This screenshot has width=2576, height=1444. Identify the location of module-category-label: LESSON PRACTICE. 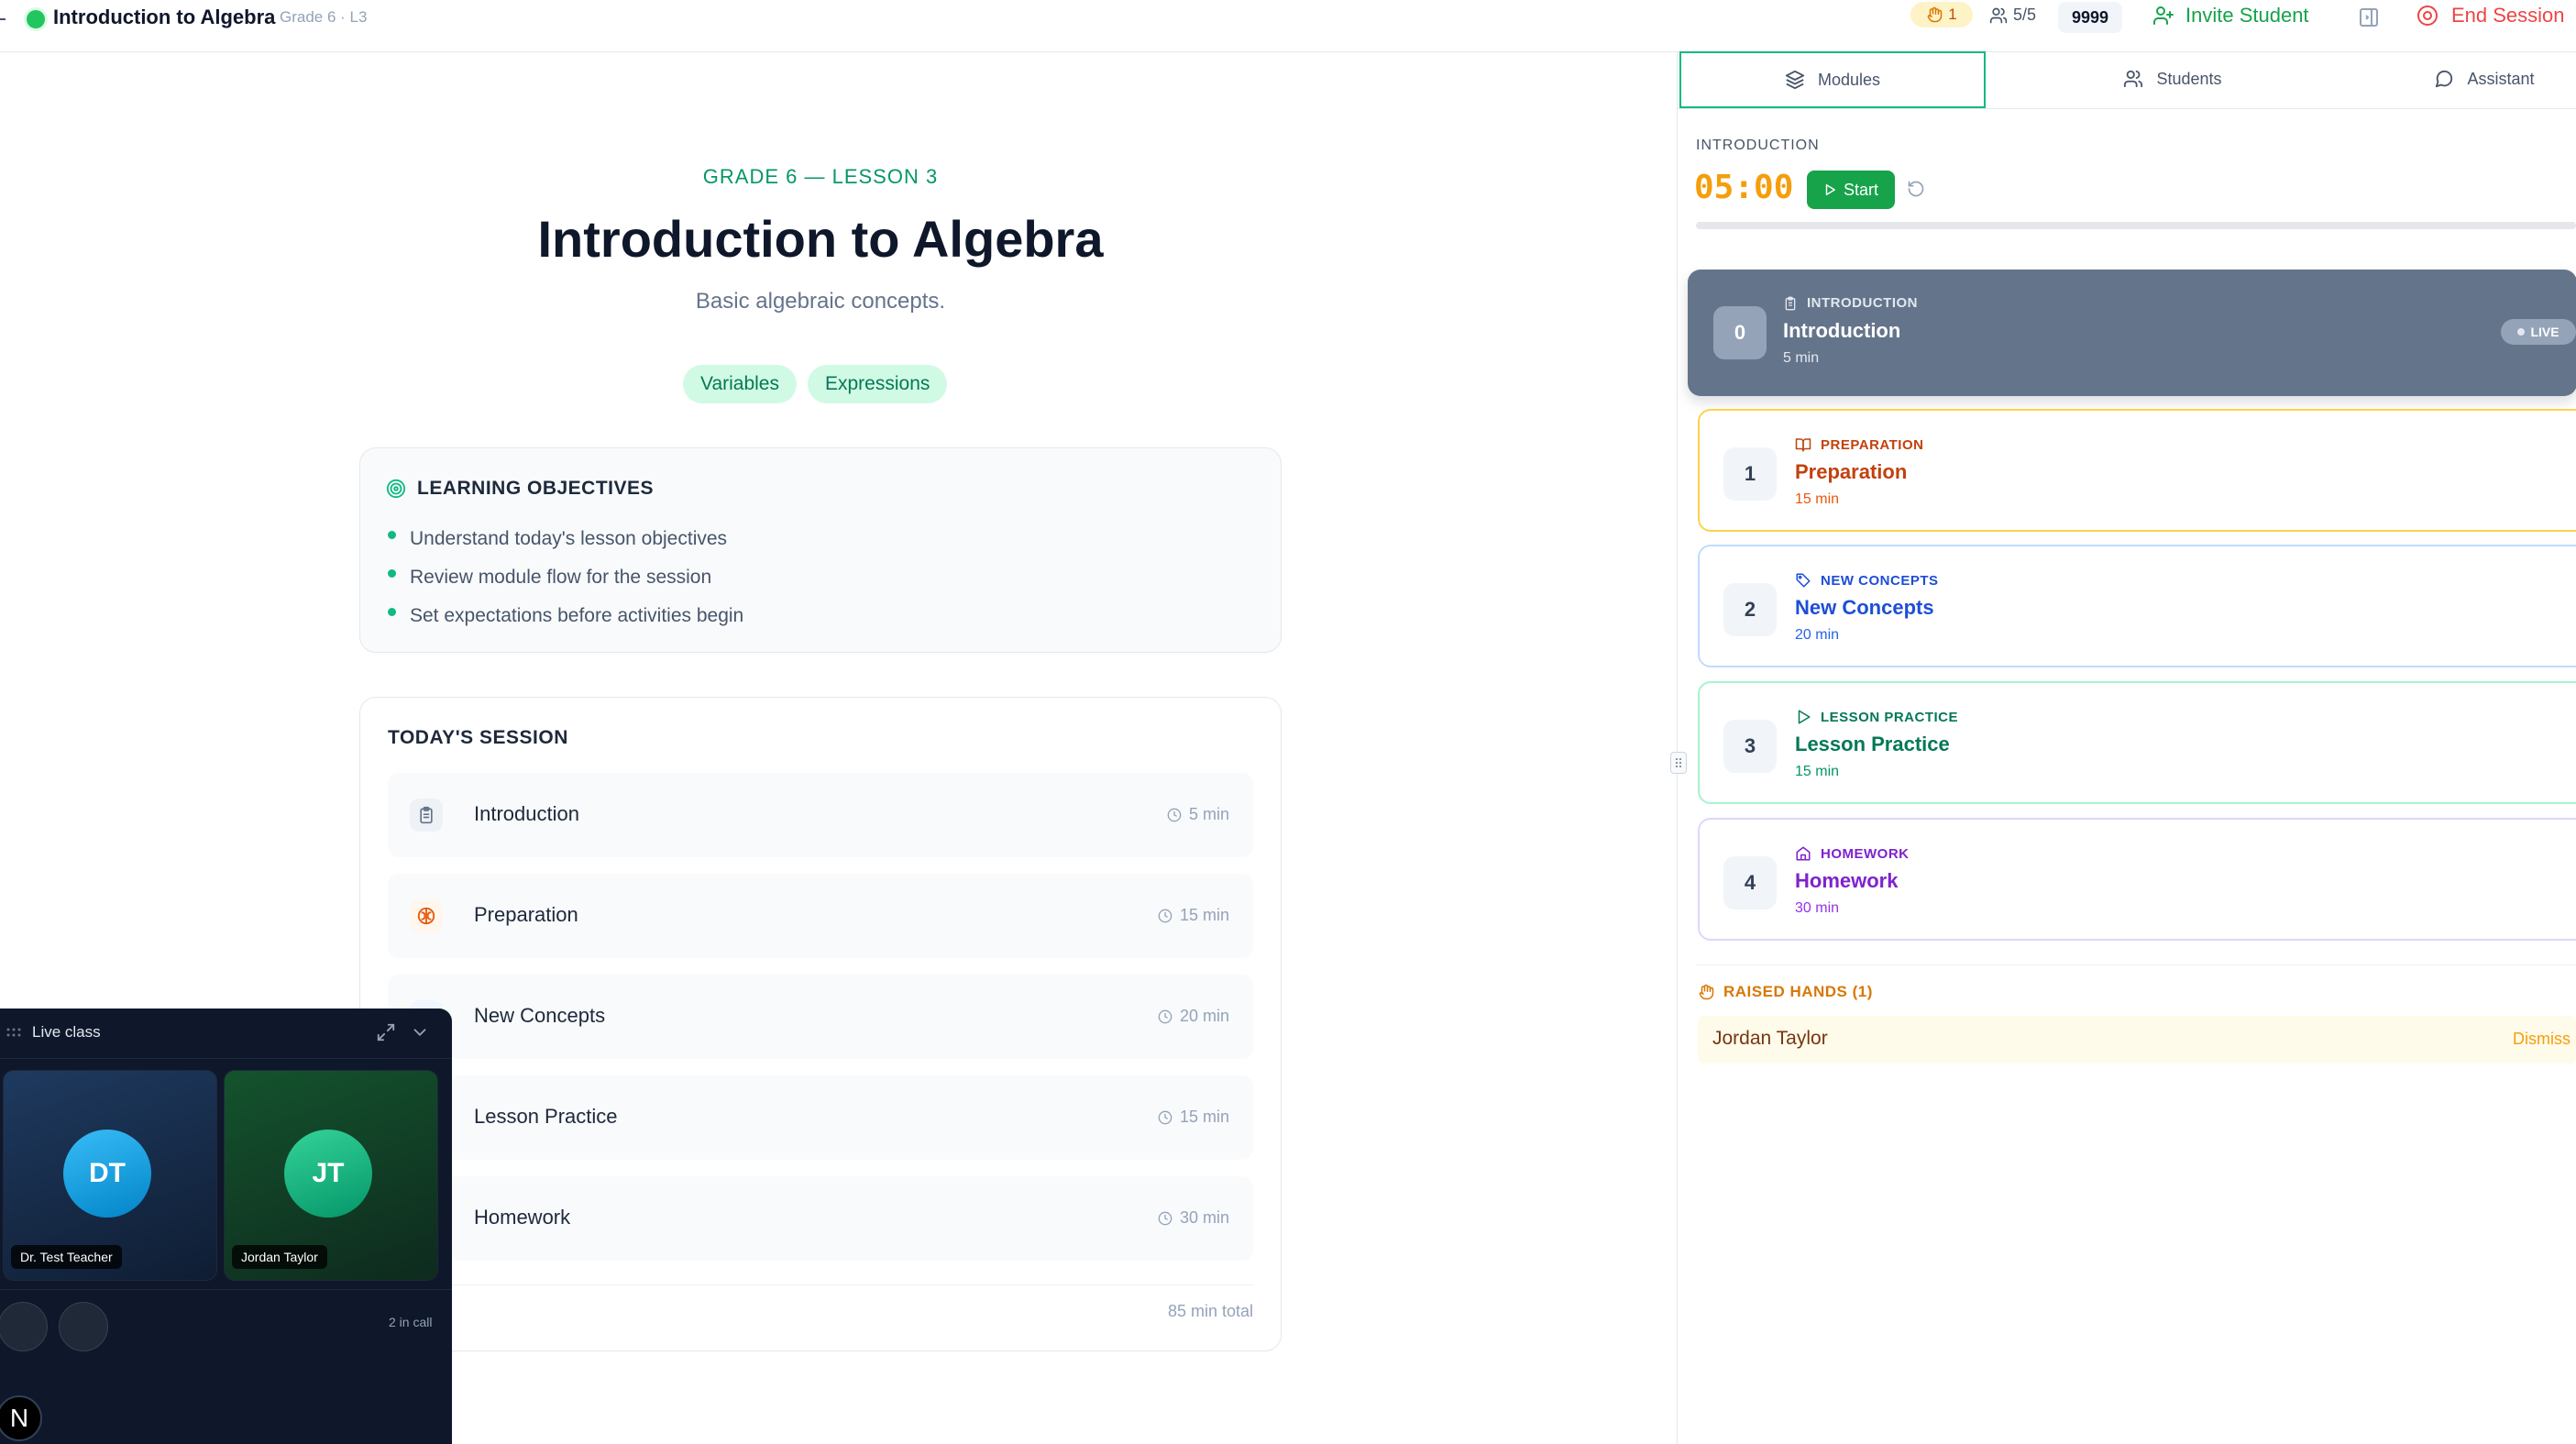
(1890, 717).